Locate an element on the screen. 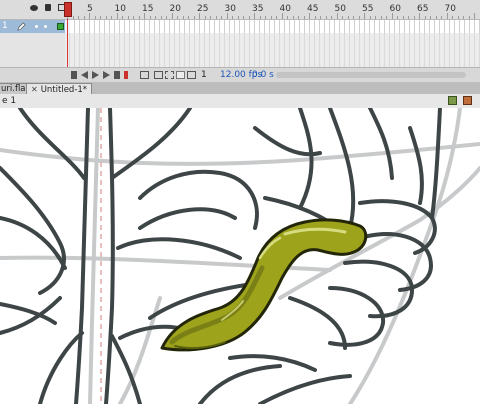  ruler-tick-label: 20 is located at coordinates (175, 9).